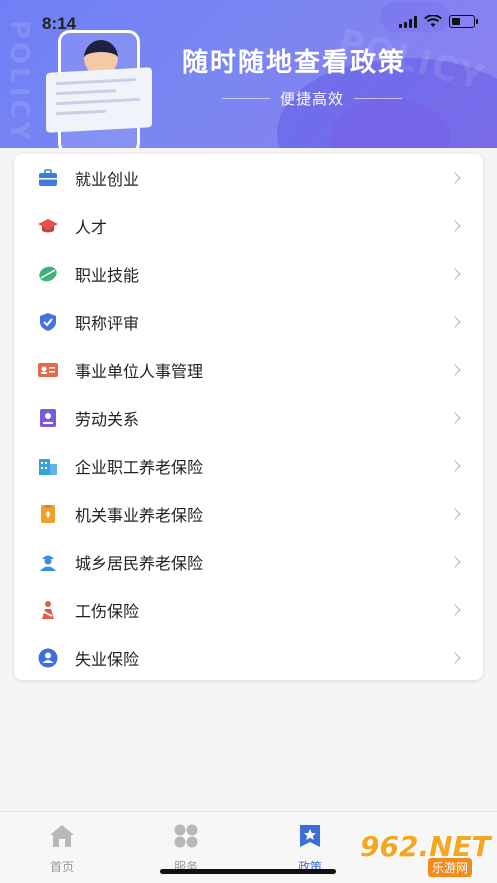  What do you see at coordinates (248, 610) in the screenshot?
I see `menu-item-injury-insurance: 工伤保险` at bounding box center [248, 610].